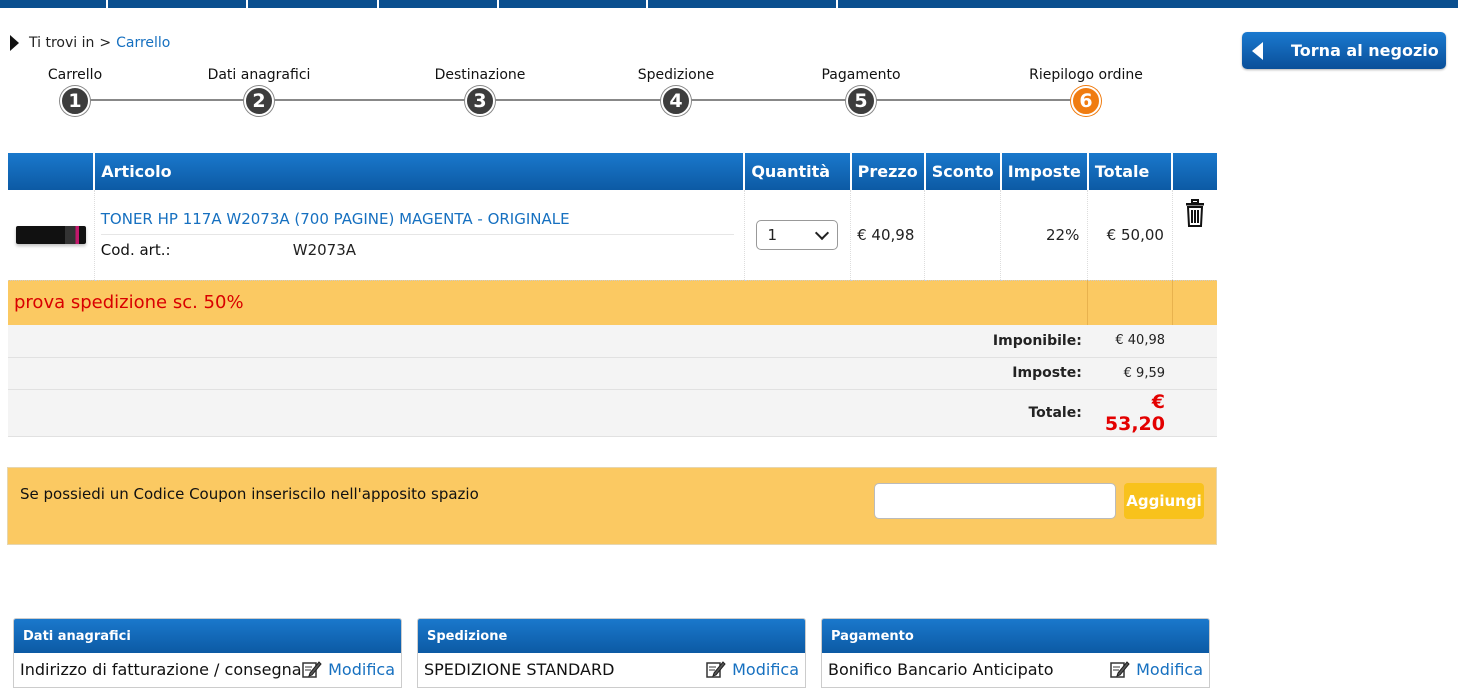 The height and width of the screenshot is (688, 1458). Describe the element at coordinates (1129, 171) in the screenshot. I see `header-totale: Totale` at that location.